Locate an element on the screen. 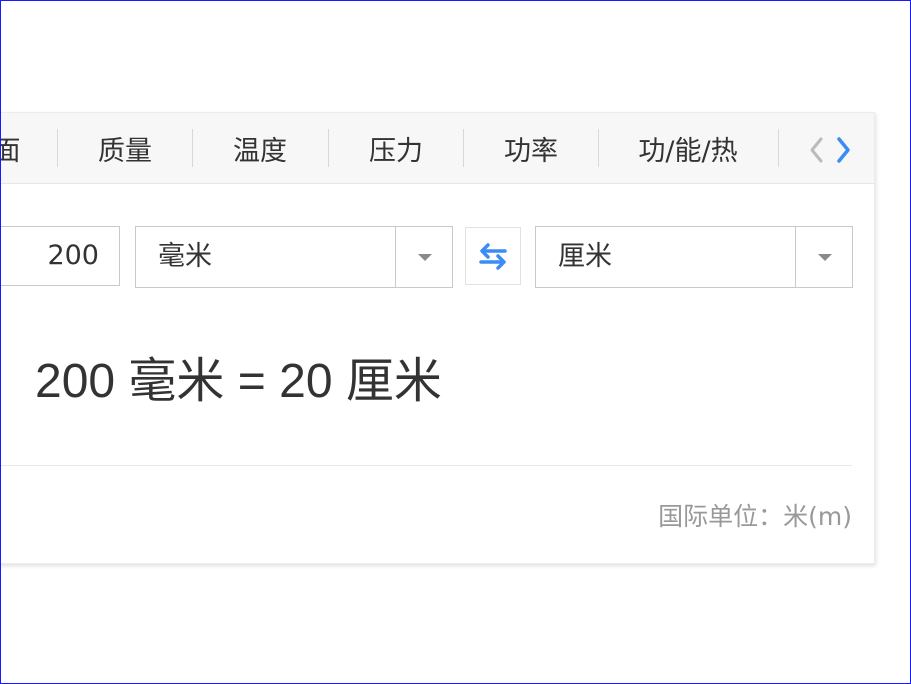  chevron-left-icon is located at coordinates (817, 150).